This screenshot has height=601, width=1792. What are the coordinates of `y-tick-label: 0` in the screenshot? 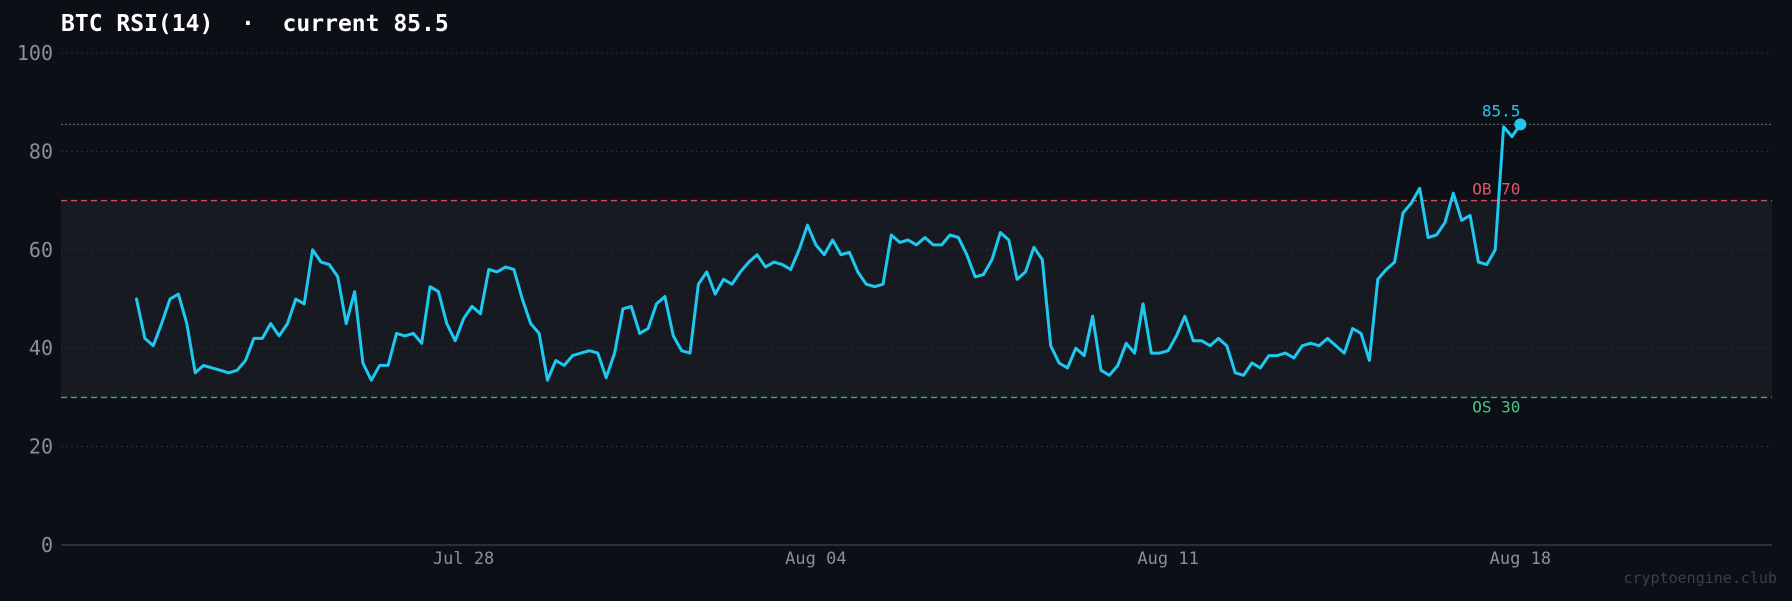 It's located at (47, 545).